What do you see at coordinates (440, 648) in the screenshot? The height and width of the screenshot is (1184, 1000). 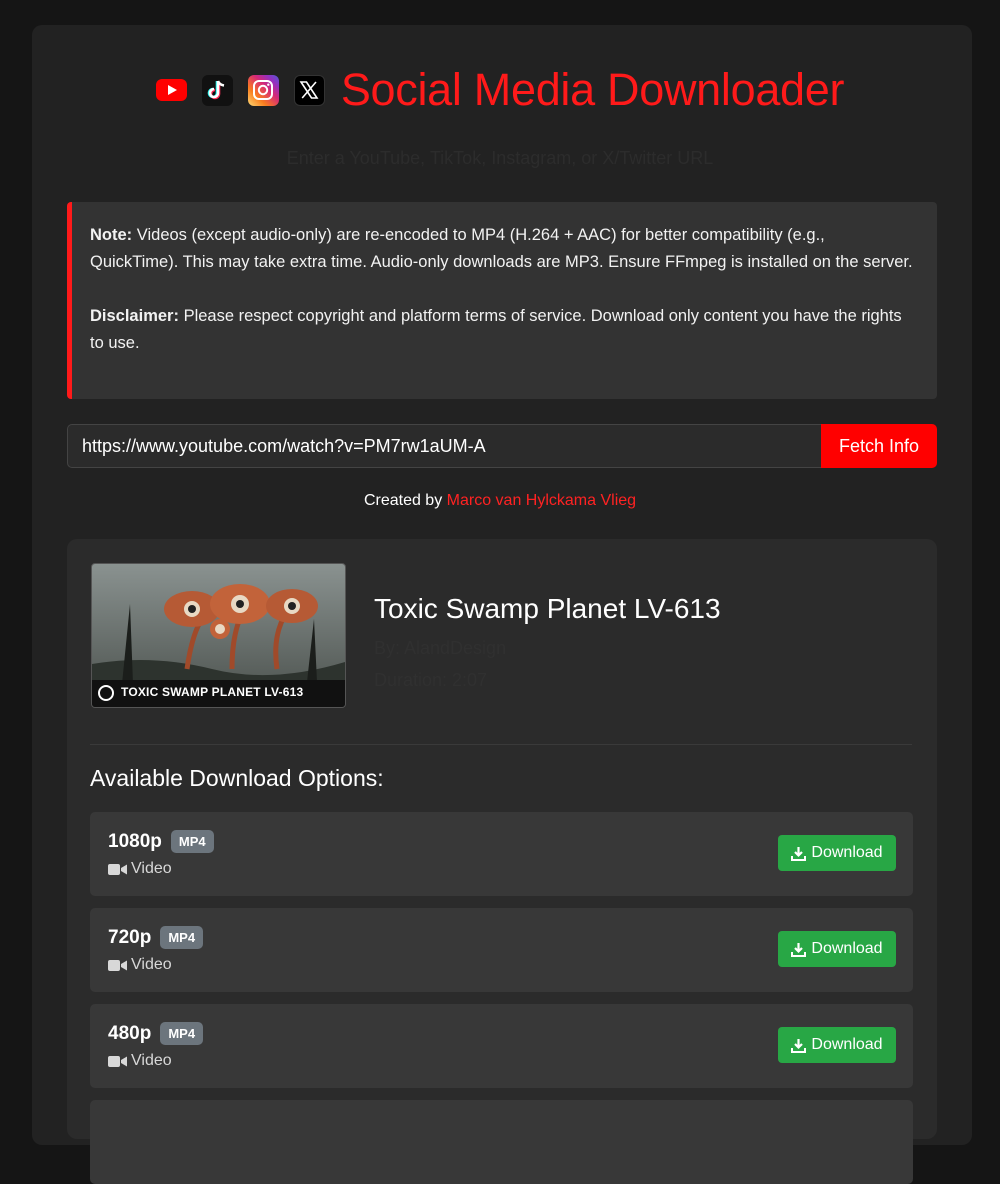 I see `video-author: By: AlandDesign` at bounding box center [440, 648].